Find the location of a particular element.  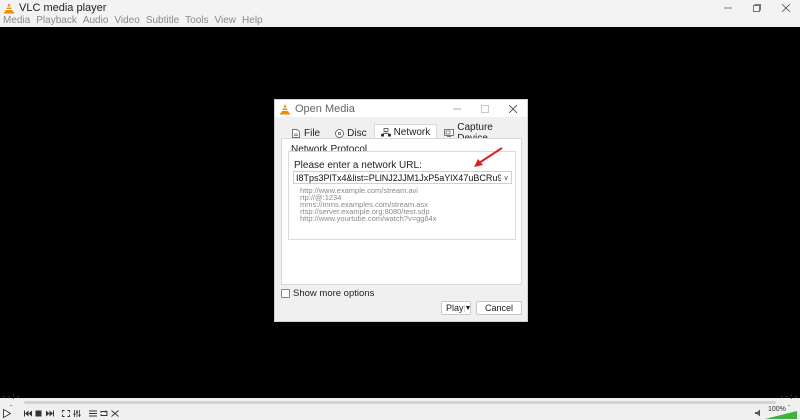

tab-network: Network is located at coordinates (405, 131).